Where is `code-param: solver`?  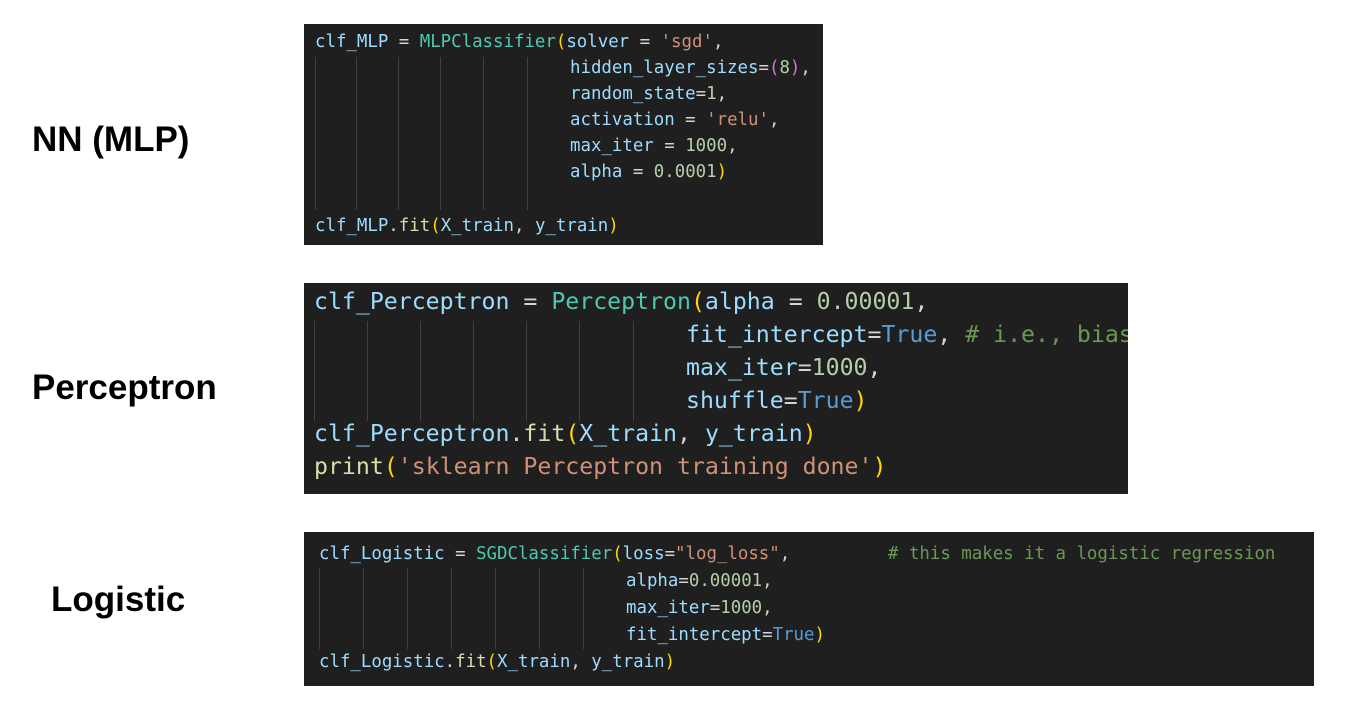
code-param: solver is located at coordinates (598, 42).